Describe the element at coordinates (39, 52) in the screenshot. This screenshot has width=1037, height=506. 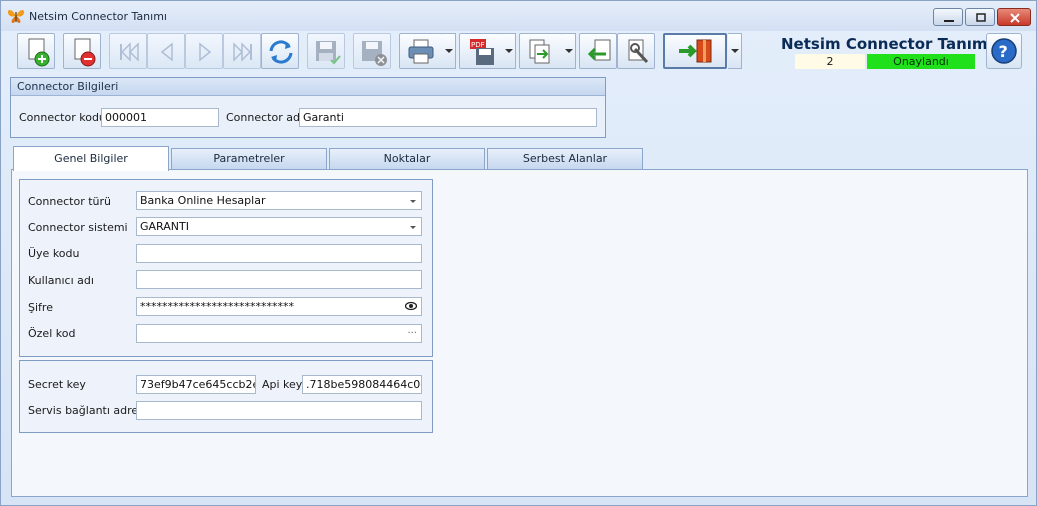
I see `new-icon` at that location.